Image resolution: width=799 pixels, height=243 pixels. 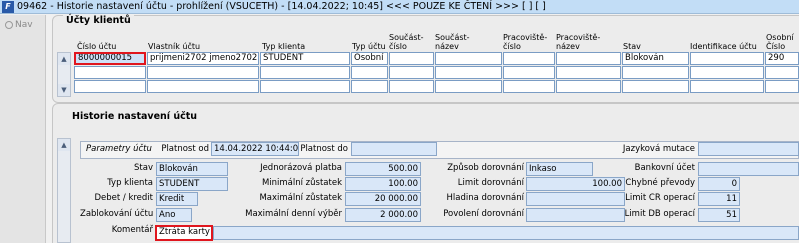 What do you see at coordinates (9, 25) in the screenshot?
I see `nav-globe-icon` at bounding box center [9, 25].